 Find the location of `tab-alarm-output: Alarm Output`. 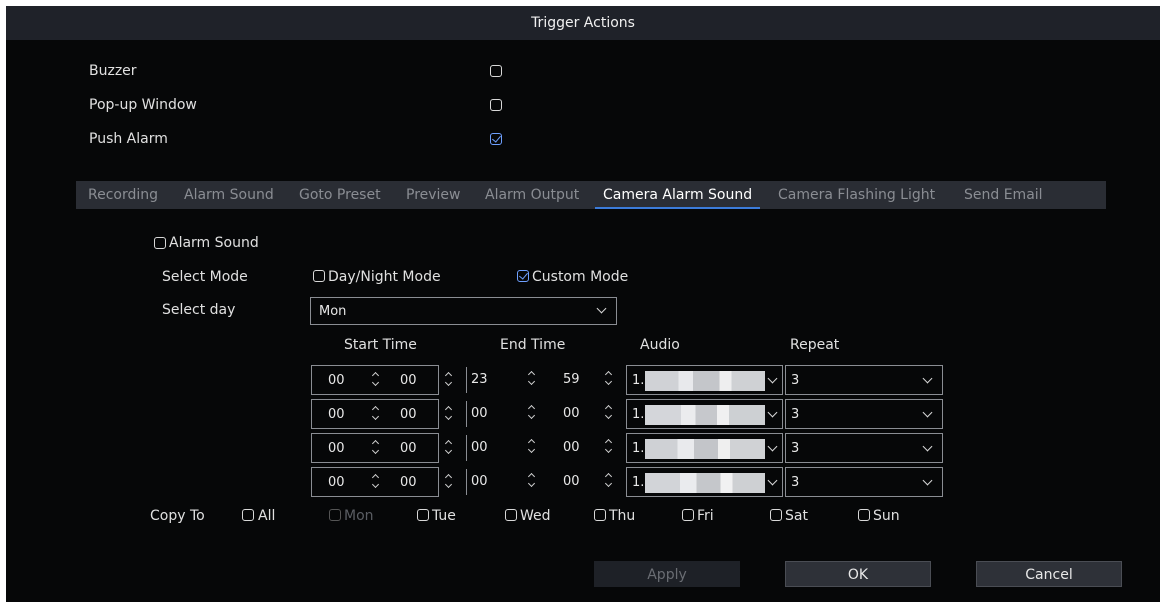

tab-alarm-output: Alarm Output is located at coordinates (532, 195).